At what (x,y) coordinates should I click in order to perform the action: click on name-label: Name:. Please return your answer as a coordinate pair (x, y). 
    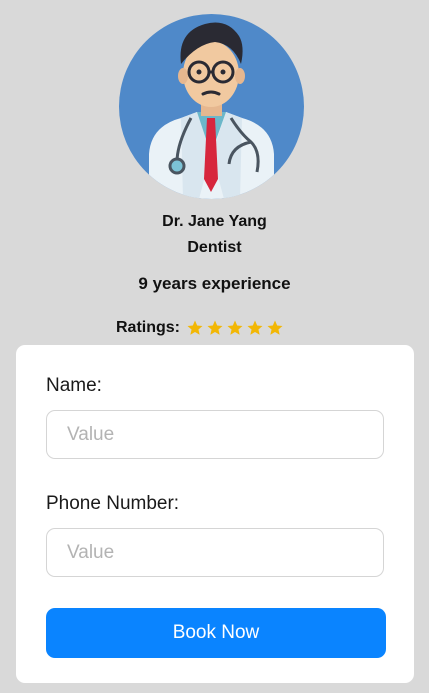
    Looking at the image, I should click on (74, 385).